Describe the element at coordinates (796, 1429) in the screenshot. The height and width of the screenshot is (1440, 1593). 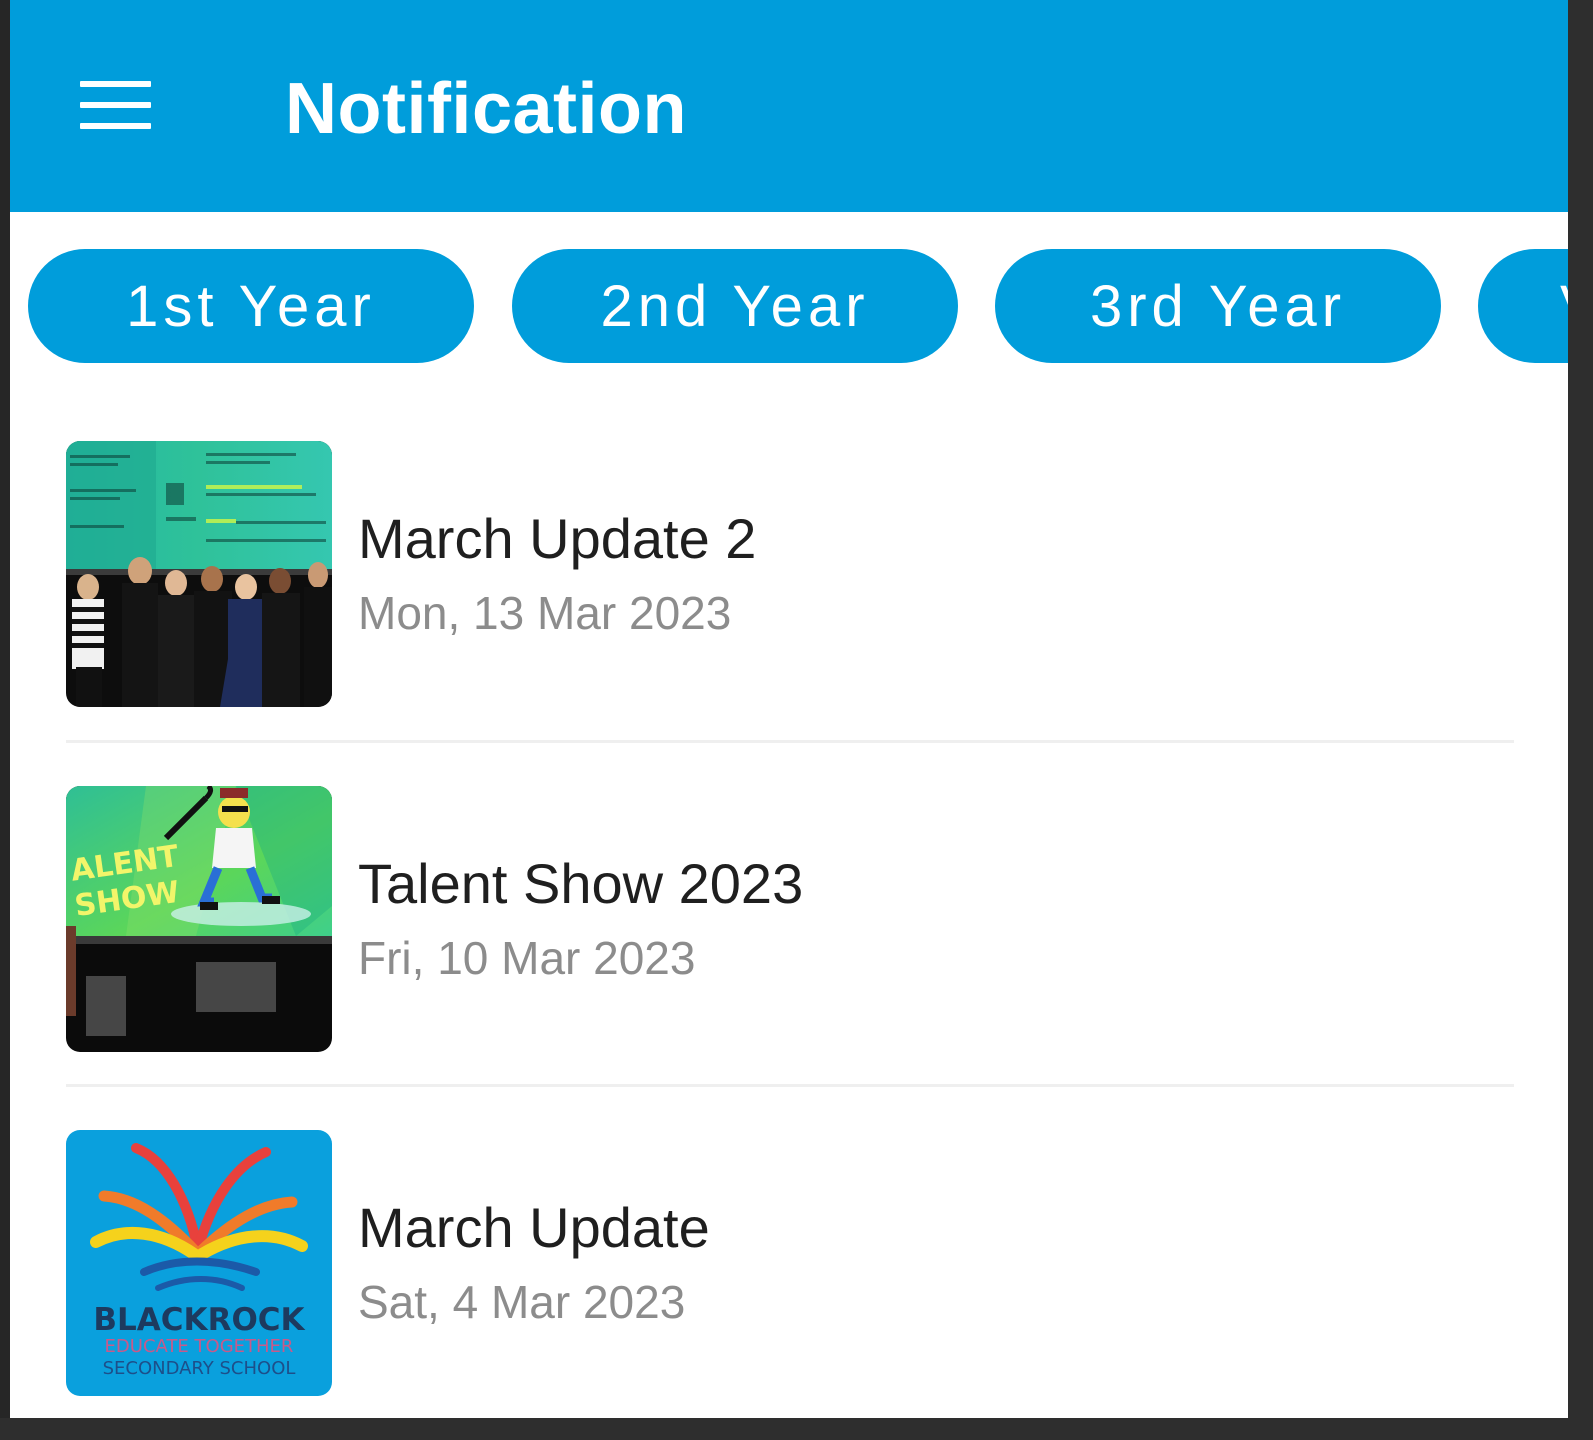
I see `window-bottom-edge` at that location.